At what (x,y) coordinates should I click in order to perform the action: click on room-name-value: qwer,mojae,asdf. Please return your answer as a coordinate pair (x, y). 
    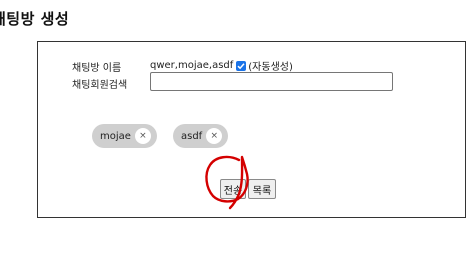
    Looking at the image, I should click on (192, 65).